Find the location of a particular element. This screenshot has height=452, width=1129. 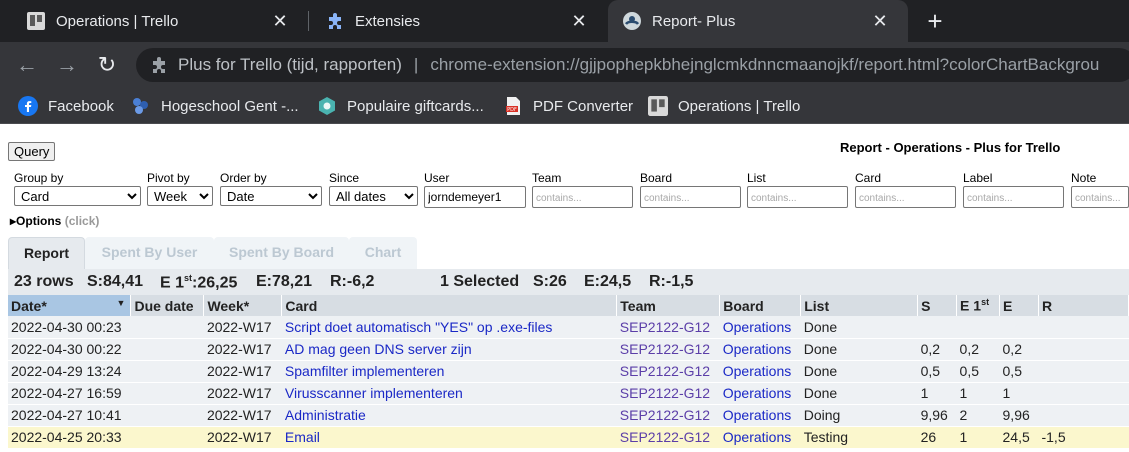

since-select: All dates is located at coordinates (373, 196).